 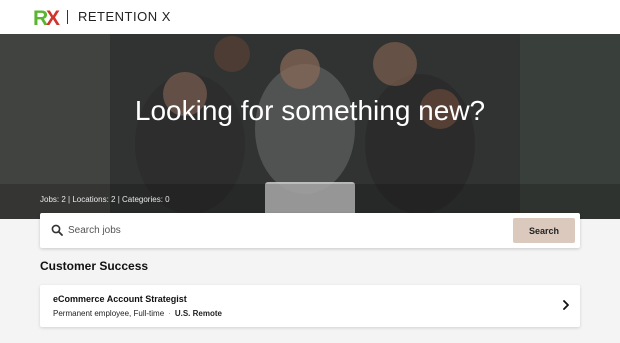 What do you see at coordinates (94, 199) in the screenshot?
I see `locations-count: Locations: 2` at bounding box center [94, 199].